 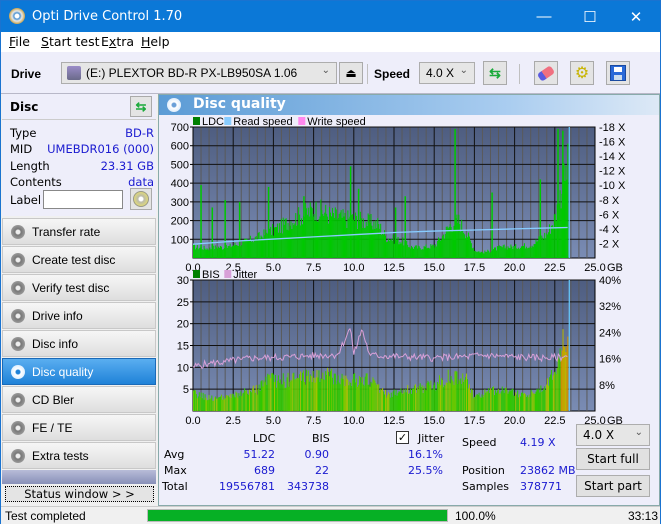 I want to click on minimize-button: —, so click(x=544, y=16).